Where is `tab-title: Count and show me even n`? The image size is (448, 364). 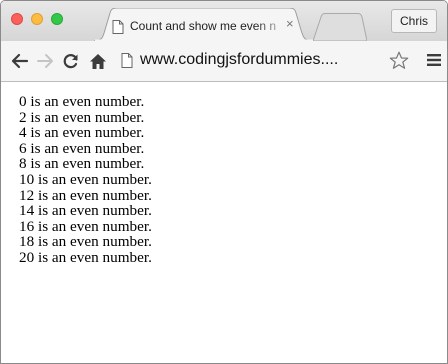
tab-title: Count and show me even n is located at coordinates (203, 26).